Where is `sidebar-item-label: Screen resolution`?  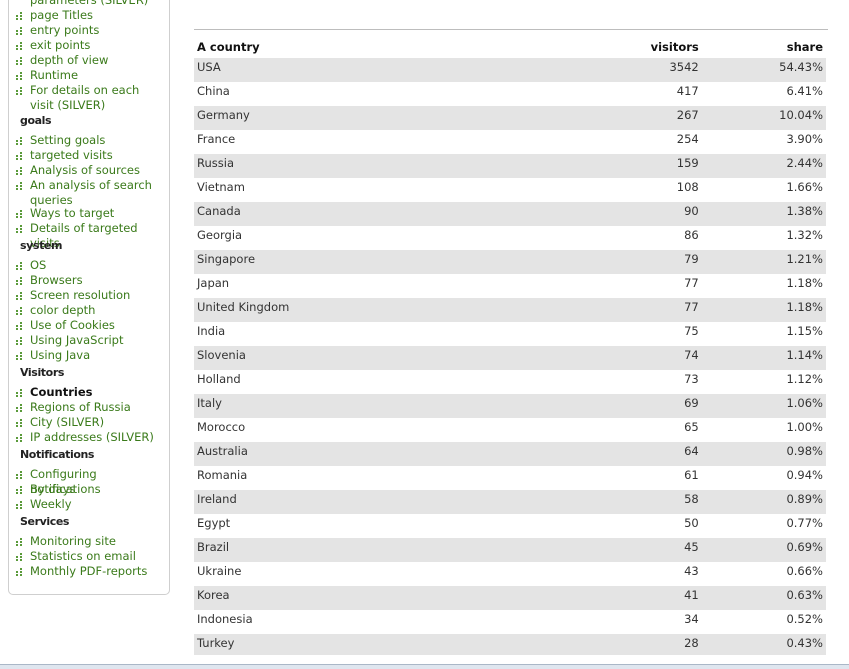 sidebar-item-label: Screen resolution is located at coordinates (80, 295).